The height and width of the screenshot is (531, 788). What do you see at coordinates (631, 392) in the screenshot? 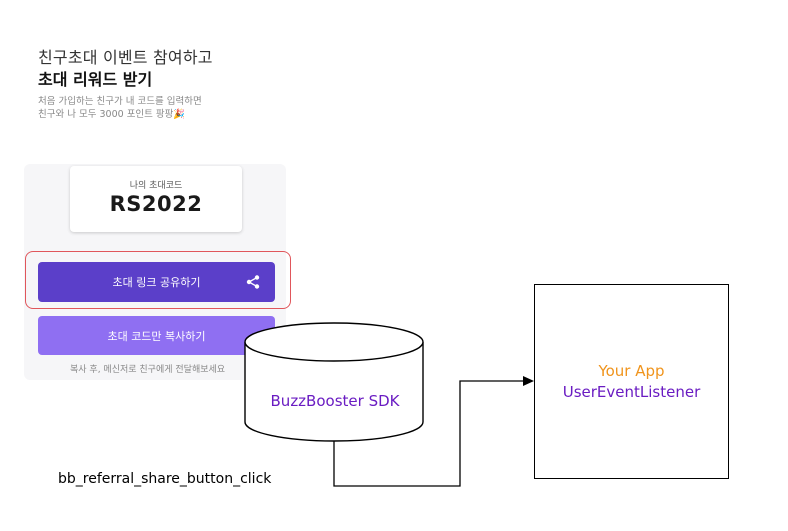
I see `user-event-listener-label: UserEventListener` at bounding box center [631, 392].